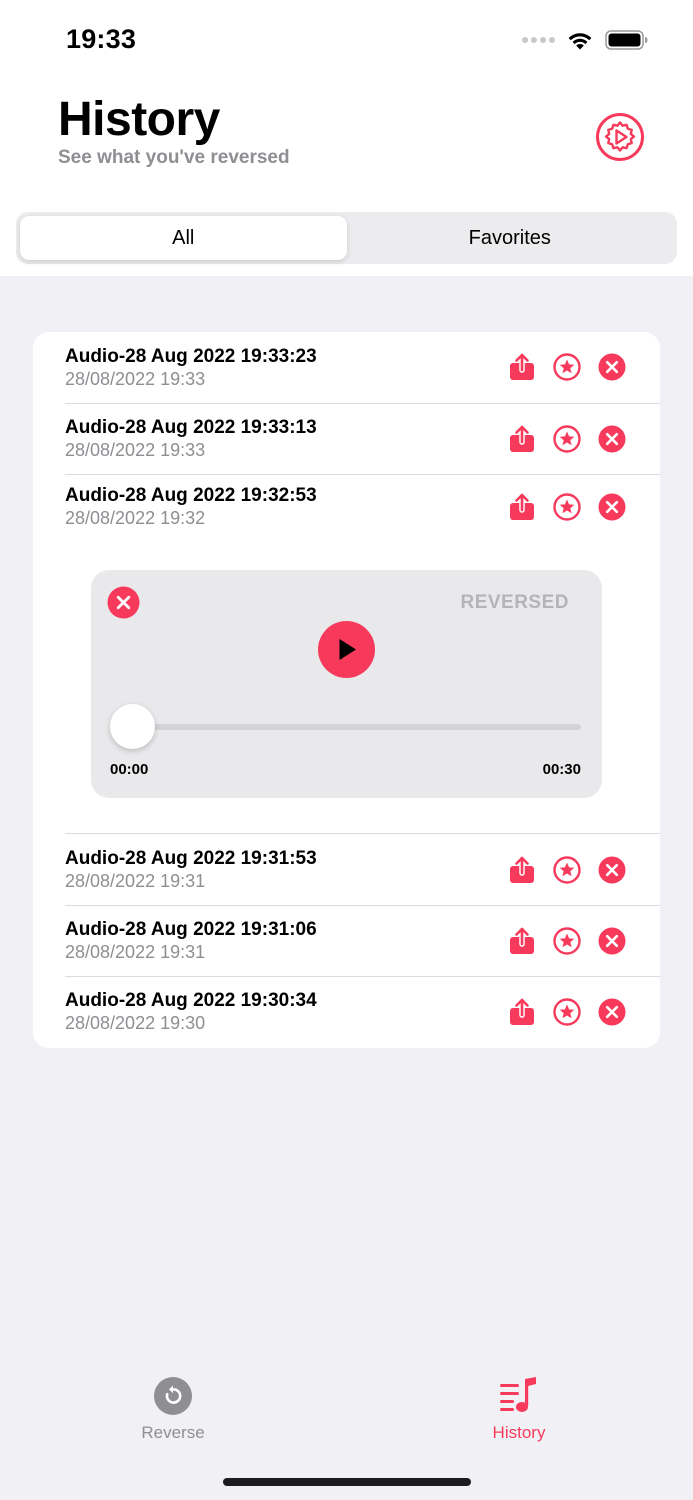 This screenshot has width=693, height=1500. I want to click on filter-segmented-control: All Favorites, so click(346, 238).